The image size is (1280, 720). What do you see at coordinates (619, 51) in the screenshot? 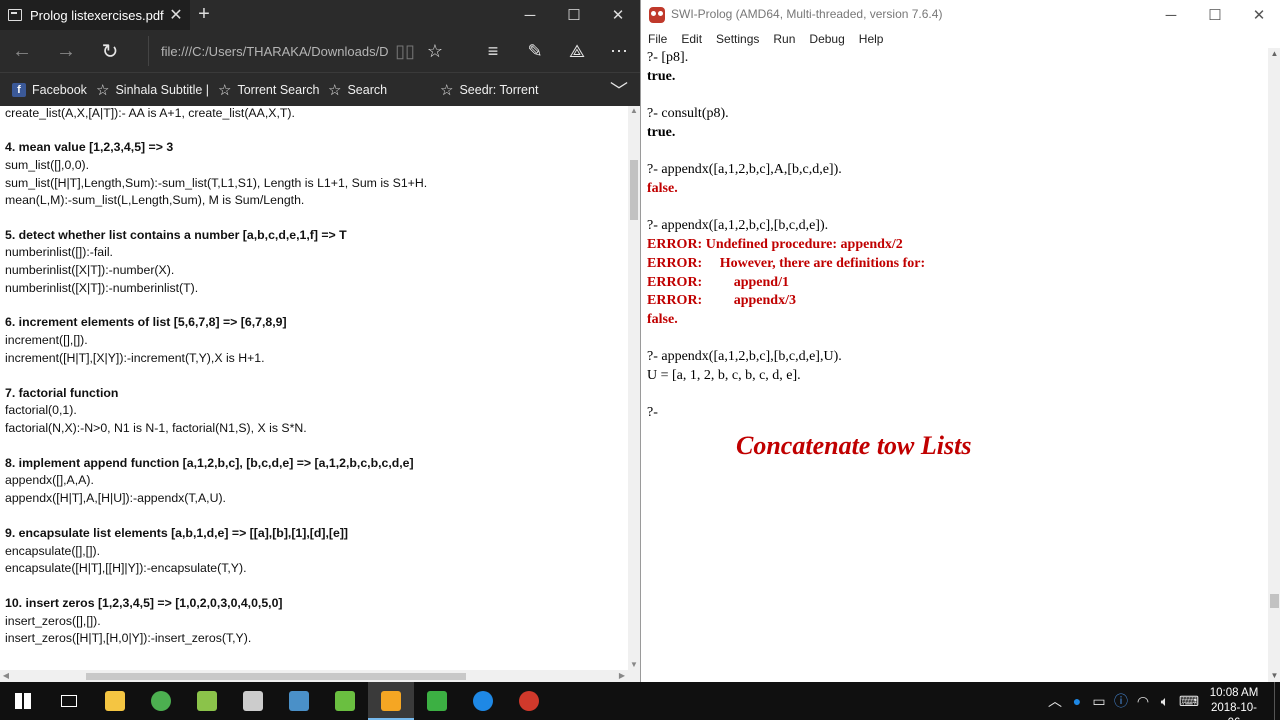
I see `more-icon: ⋯` at bounding box center [619, 51].